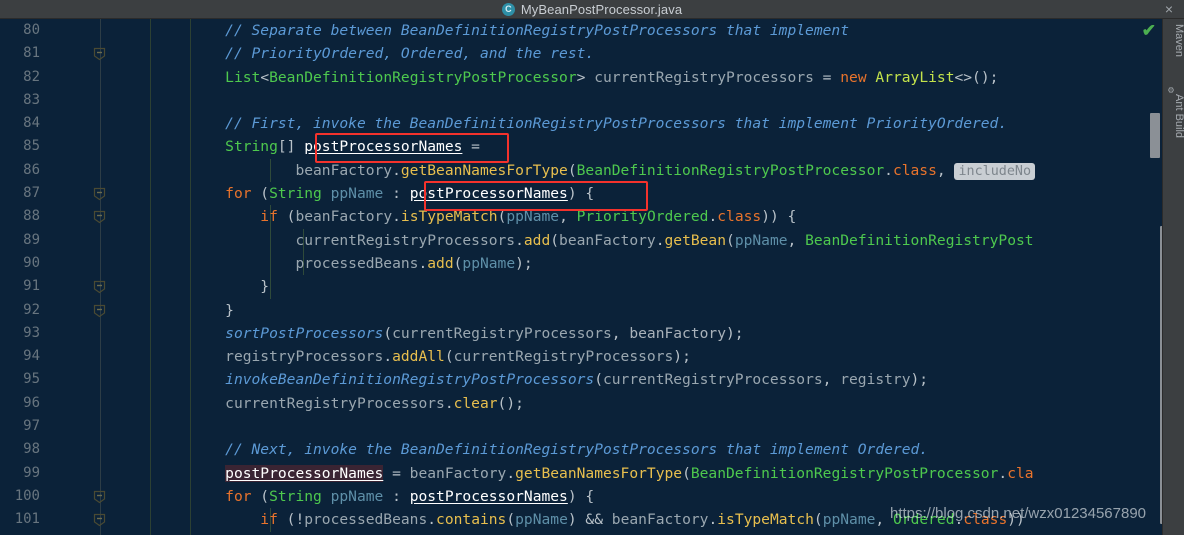 This screenshot has width=1184, height=535. I want to click on close-icon: ×, so click(1169, 9).